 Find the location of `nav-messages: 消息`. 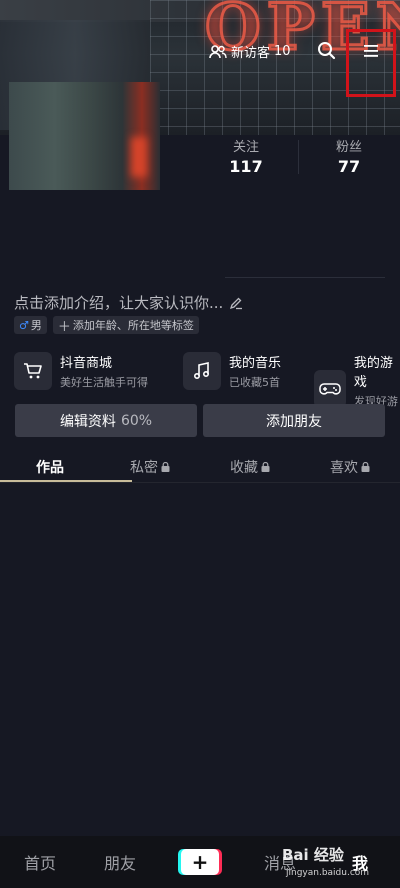

nav-messages: 消息 is located at coordinates (280, 862).